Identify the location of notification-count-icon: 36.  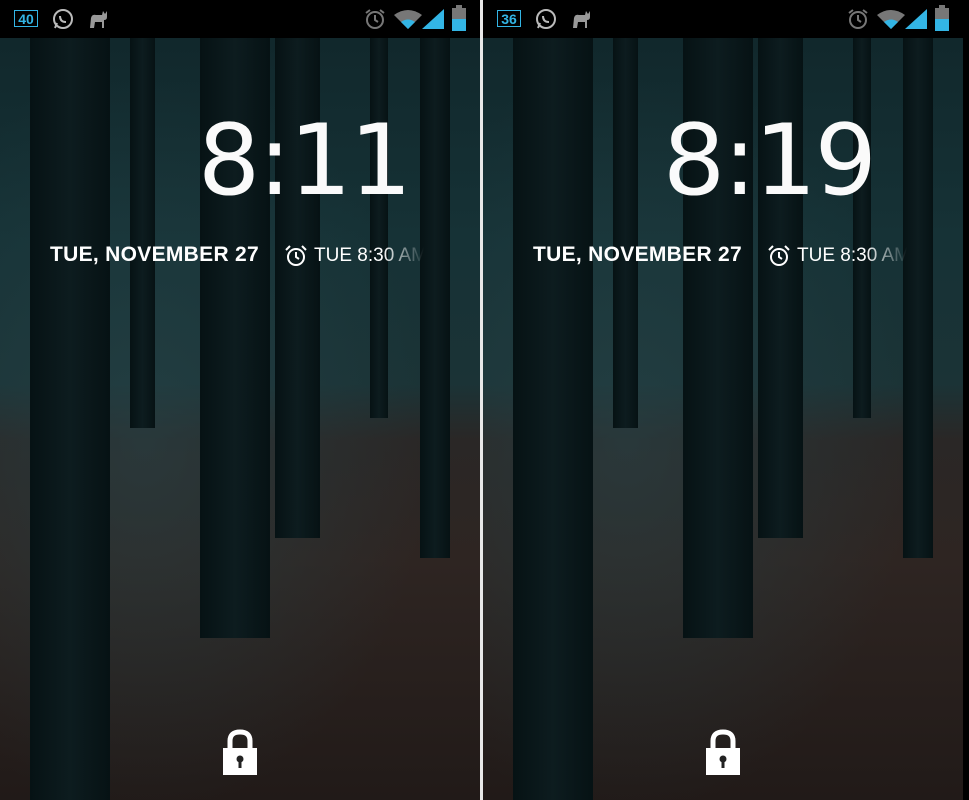
(509, 18).